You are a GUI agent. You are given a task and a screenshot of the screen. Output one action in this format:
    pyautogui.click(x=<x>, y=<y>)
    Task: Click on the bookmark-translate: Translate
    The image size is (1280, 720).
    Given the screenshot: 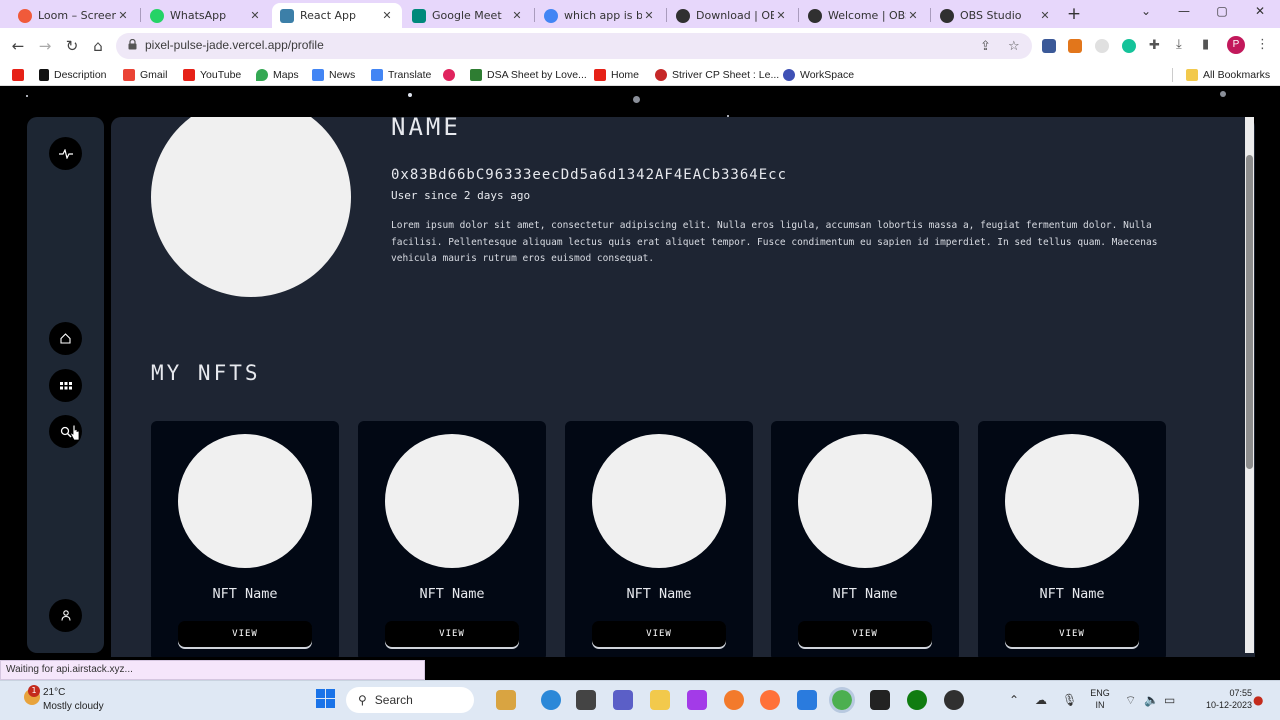 What is the action you would take?
    pyautogui.click(x=401, y=75)
    